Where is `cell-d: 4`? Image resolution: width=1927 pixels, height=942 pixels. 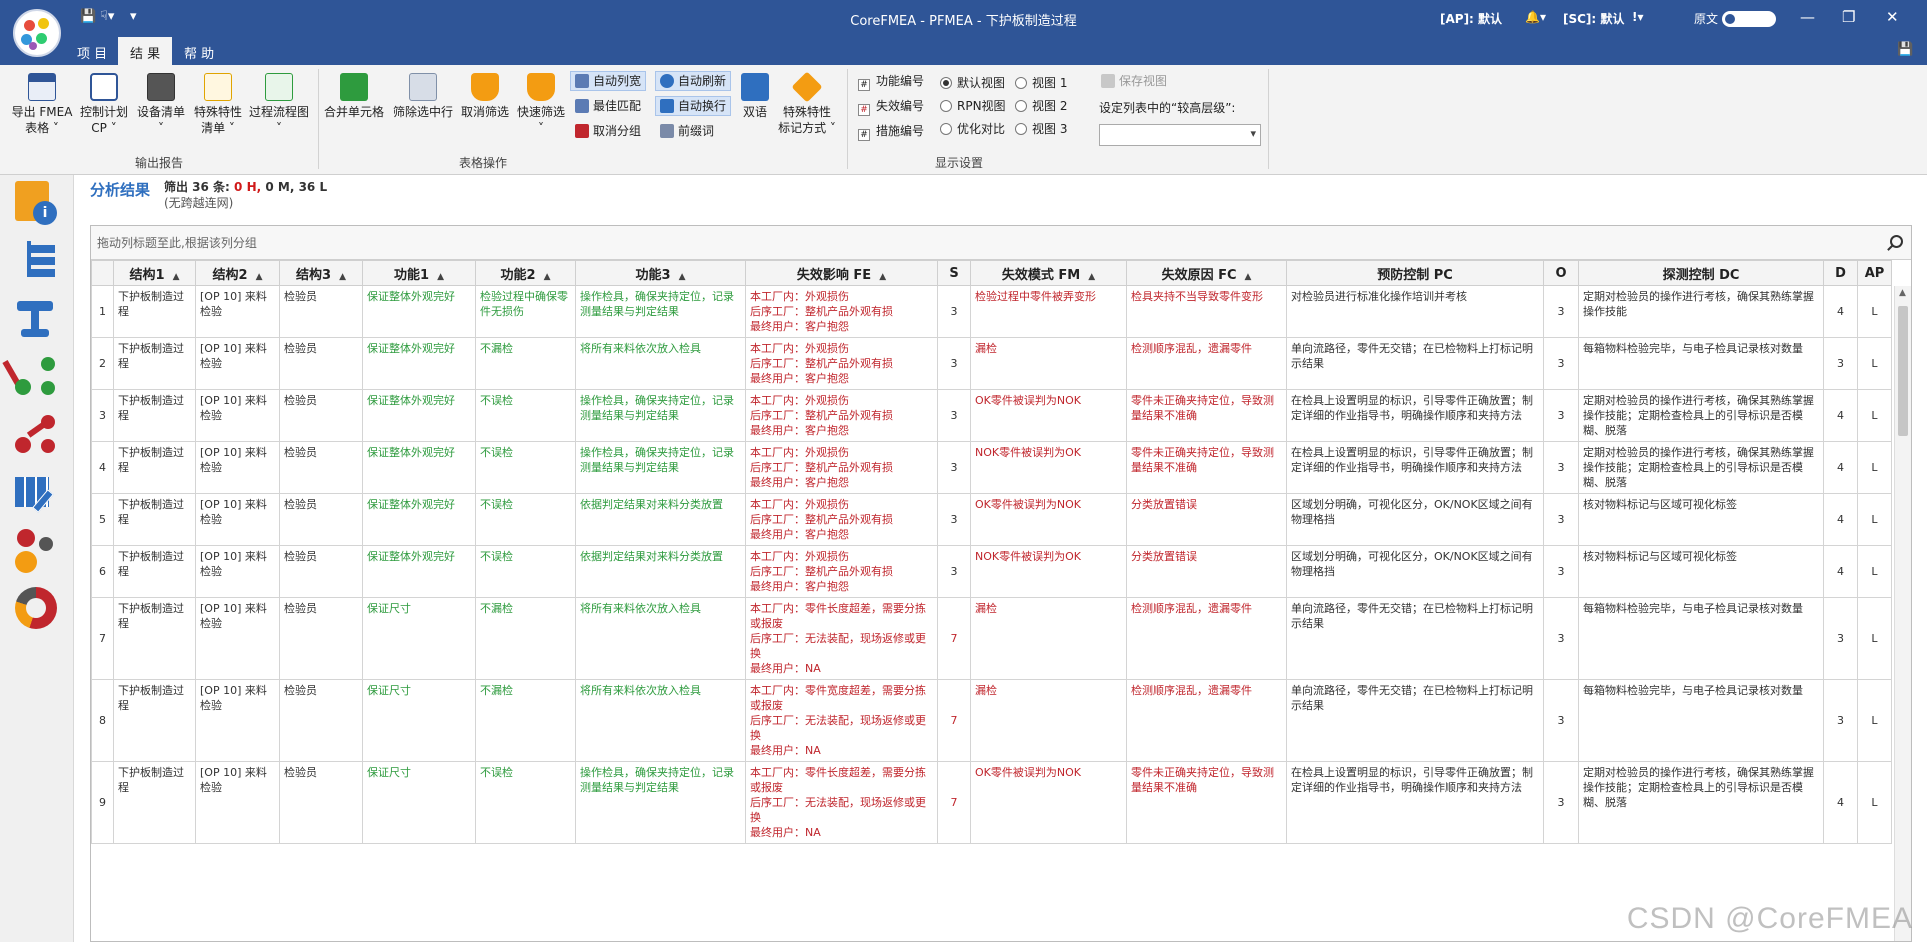
cell-d: 4 is located at coordinates (1840, 467).